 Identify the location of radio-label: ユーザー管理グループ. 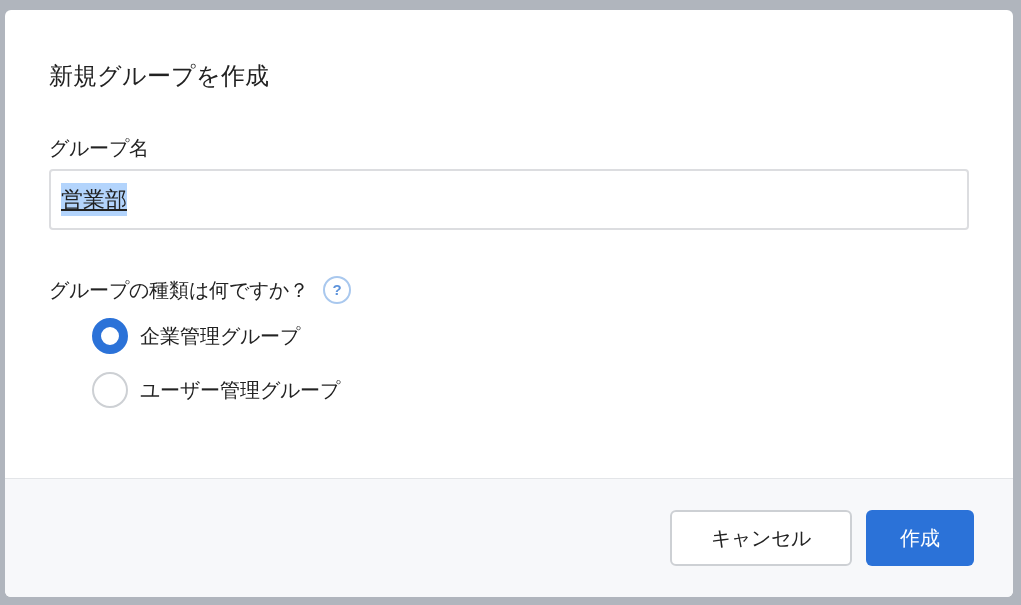
(240, 390).